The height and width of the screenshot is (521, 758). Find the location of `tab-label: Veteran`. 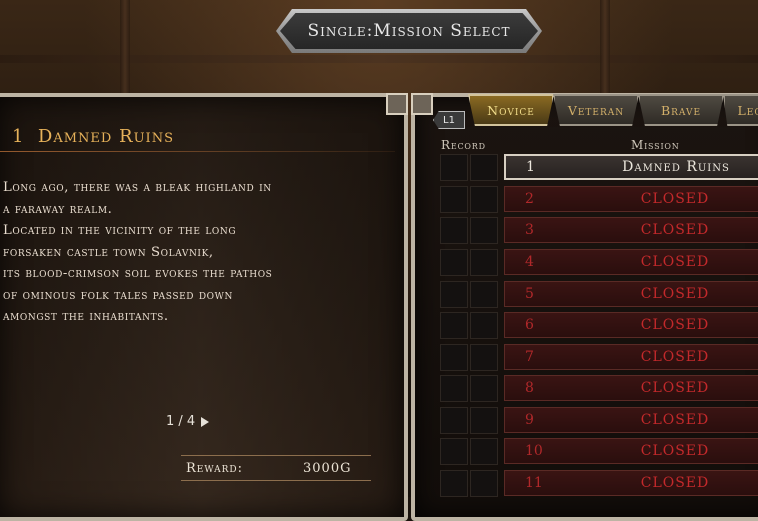

tab-label: Veteran is located at coordinates (596, 110).